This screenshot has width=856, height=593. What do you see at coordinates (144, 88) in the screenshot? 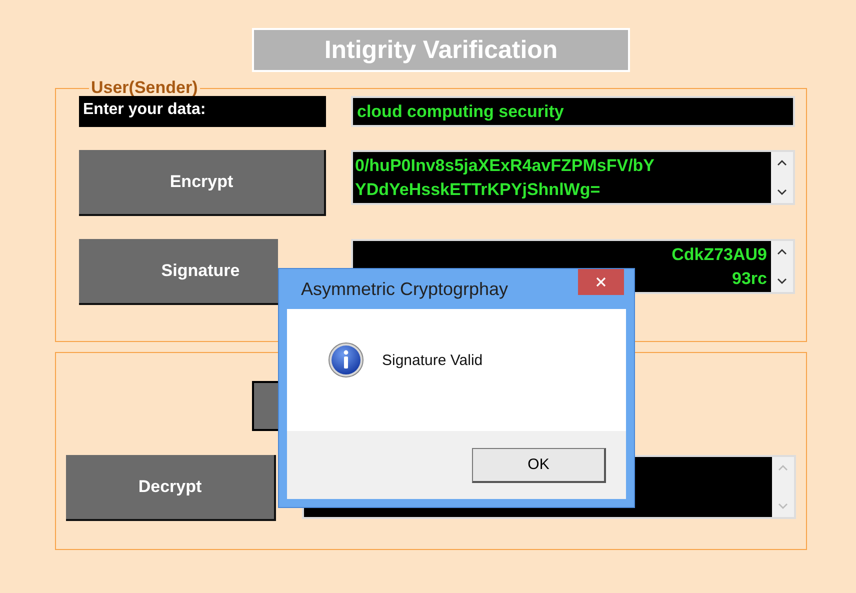
I see `group-legend: User(Sender)` at bounding box center [144, 88].